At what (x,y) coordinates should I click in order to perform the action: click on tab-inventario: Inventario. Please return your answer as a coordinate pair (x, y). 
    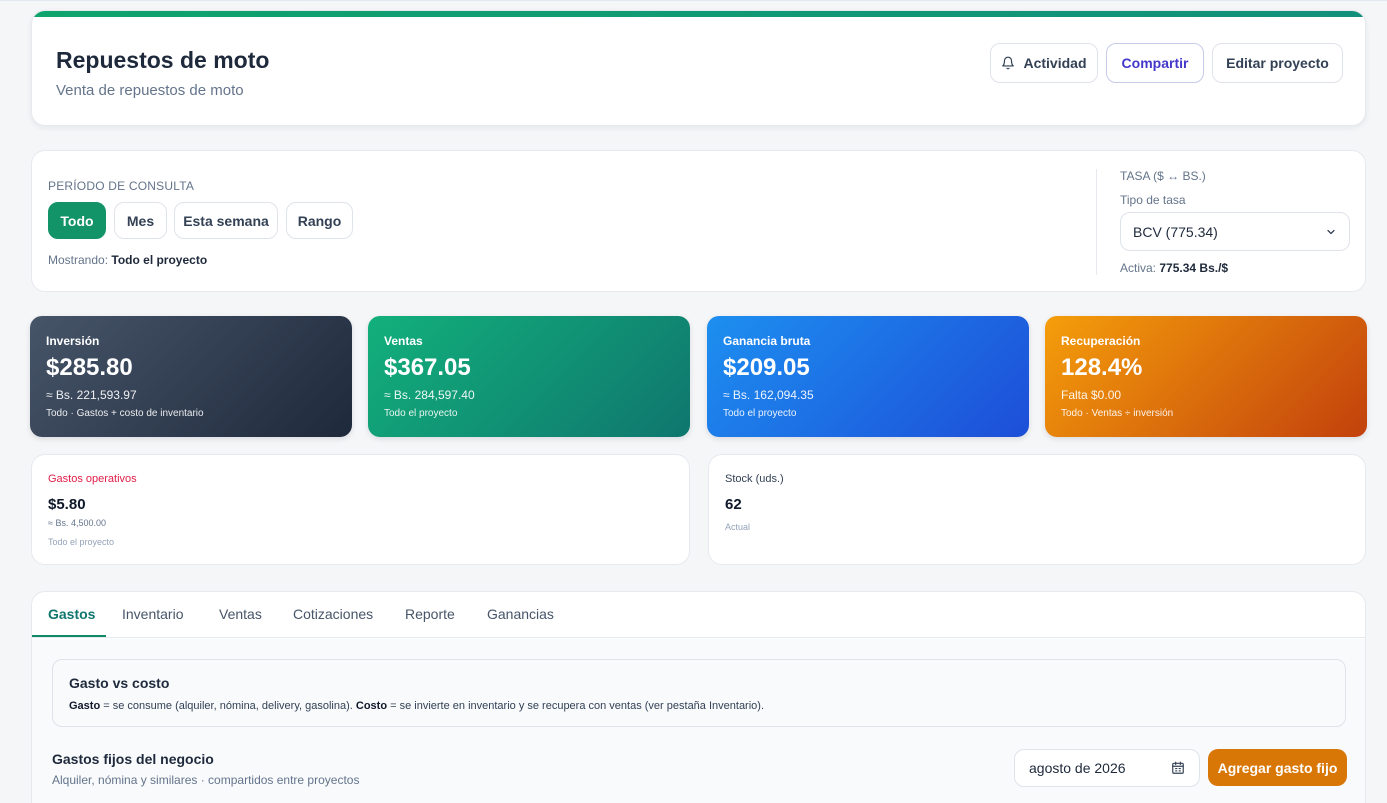
    Looking at the image, I should click on (152, 614).